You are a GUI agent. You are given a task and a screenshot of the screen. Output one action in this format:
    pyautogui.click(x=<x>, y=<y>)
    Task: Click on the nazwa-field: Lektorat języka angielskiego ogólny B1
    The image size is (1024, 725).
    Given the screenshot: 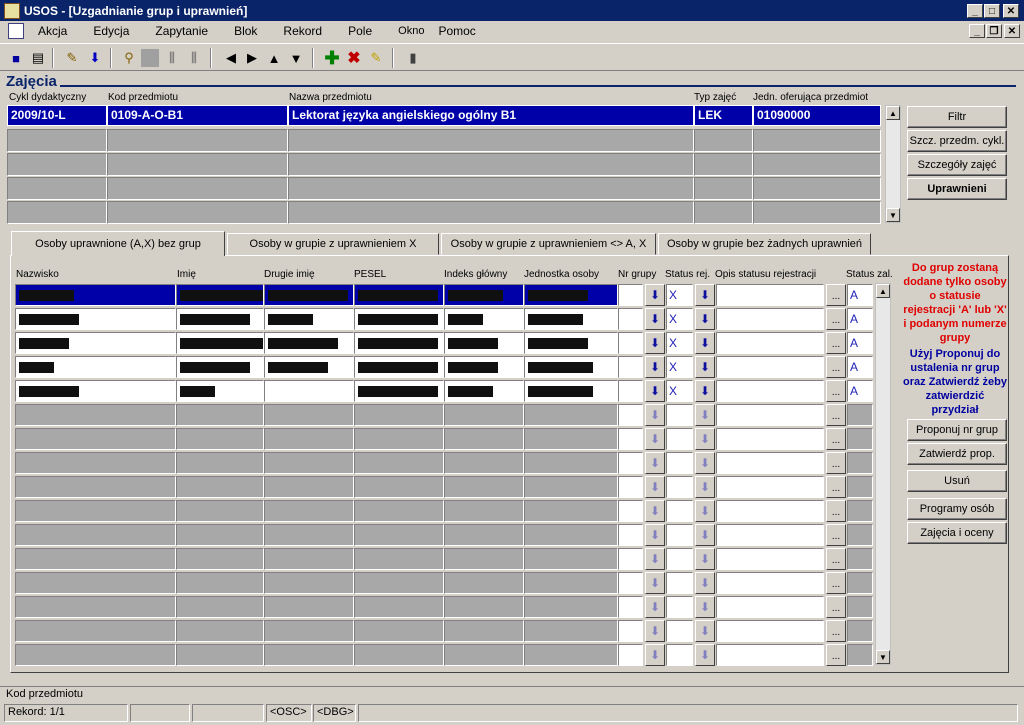 What is the action you would take?
    pyautogui.click(x=491, y=115)
    